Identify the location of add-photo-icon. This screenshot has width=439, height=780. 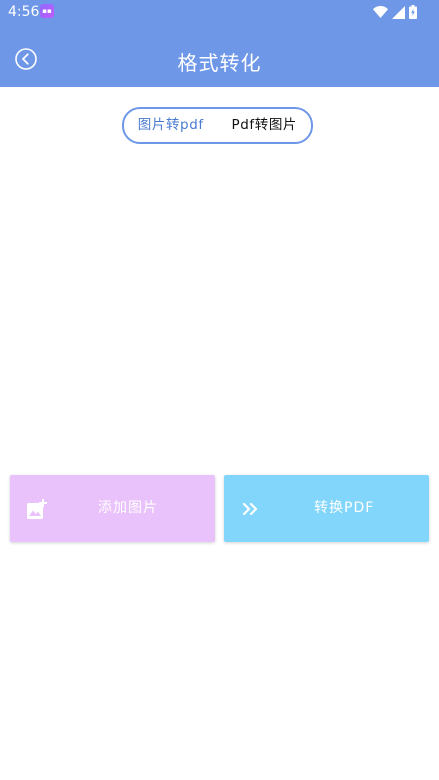
(37, 509).